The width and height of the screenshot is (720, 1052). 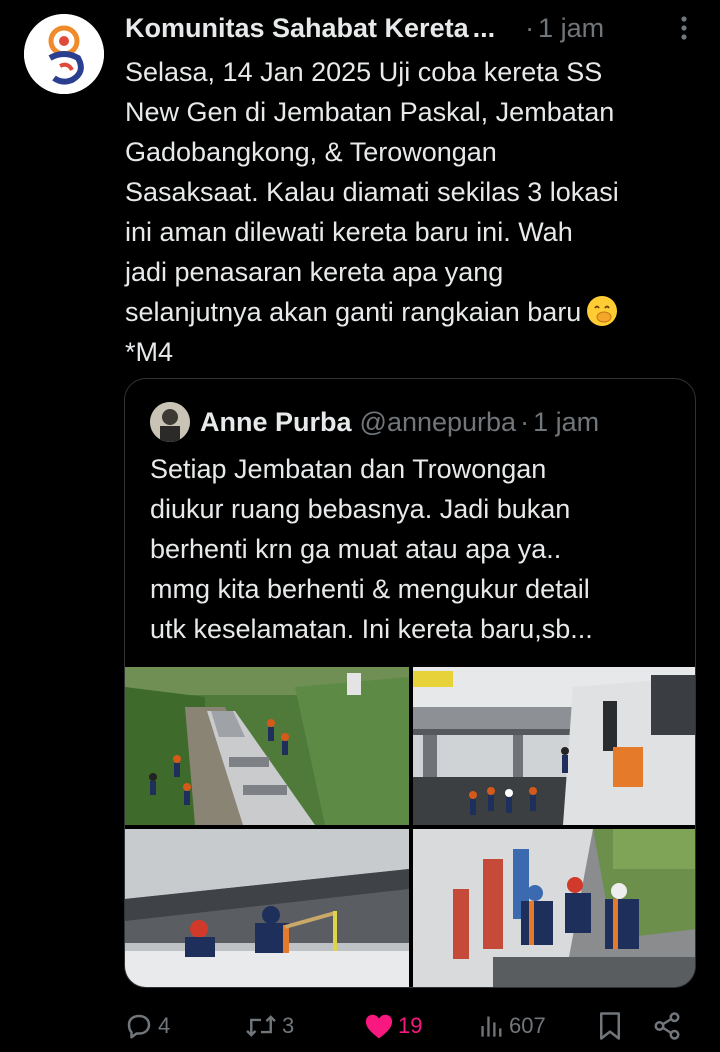 What do you see at coordinates (566, 421) in the screenshot?
I see `quoted-post-timestamp: 1 jam` at bounding box center [566, 421].